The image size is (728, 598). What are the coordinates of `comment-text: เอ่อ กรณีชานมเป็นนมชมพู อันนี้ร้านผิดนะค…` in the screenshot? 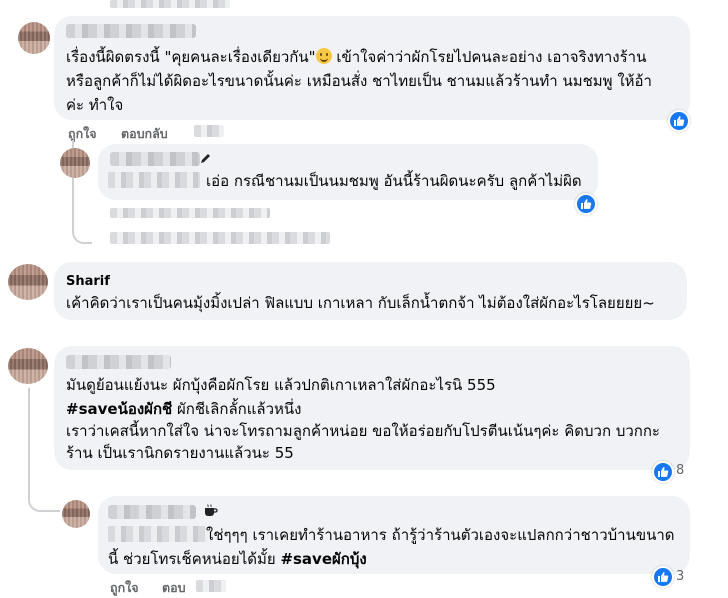 It's located at (394, 181).